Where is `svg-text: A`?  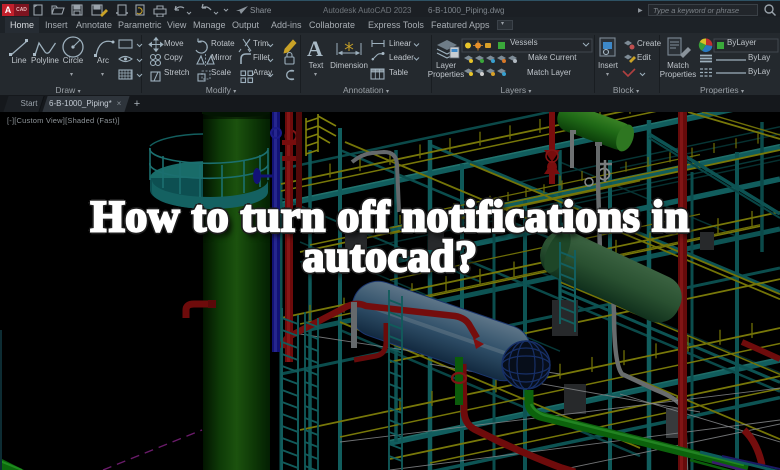
svg-text: A is located at coordinates (315, 48).